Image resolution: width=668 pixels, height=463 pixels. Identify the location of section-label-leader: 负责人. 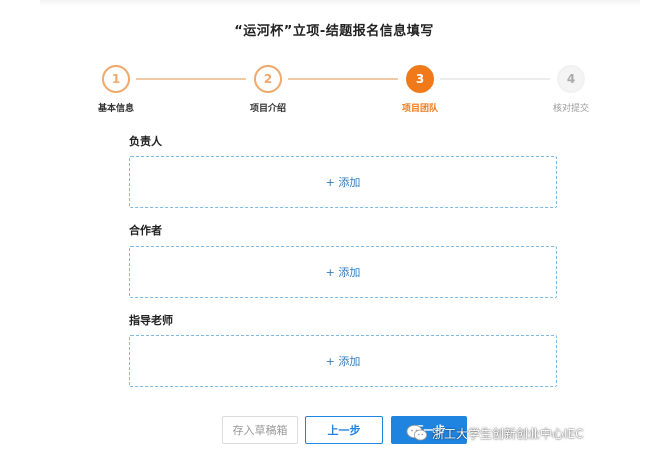
(145, 141).